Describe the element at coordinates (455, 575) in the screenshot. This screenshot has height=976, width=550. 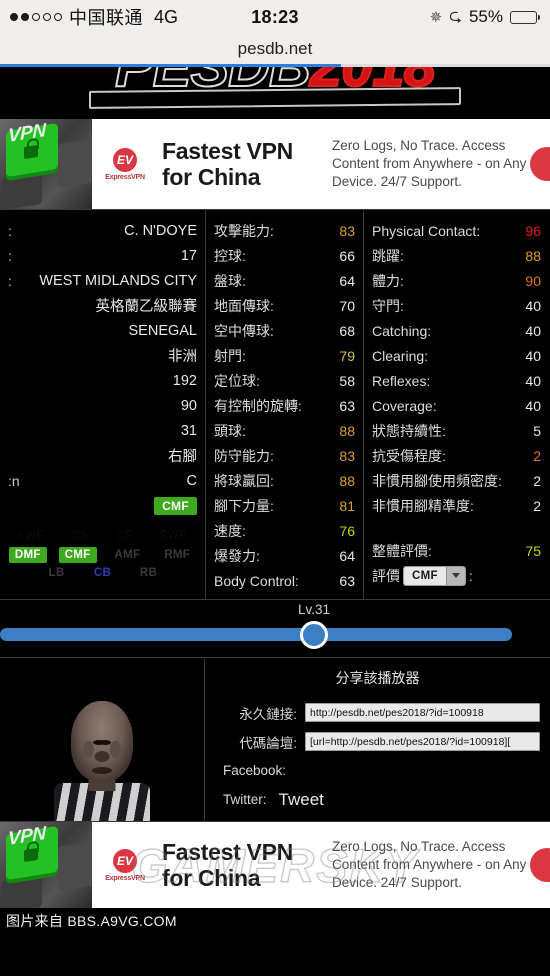
I see `chevron-down-icon` at that location.